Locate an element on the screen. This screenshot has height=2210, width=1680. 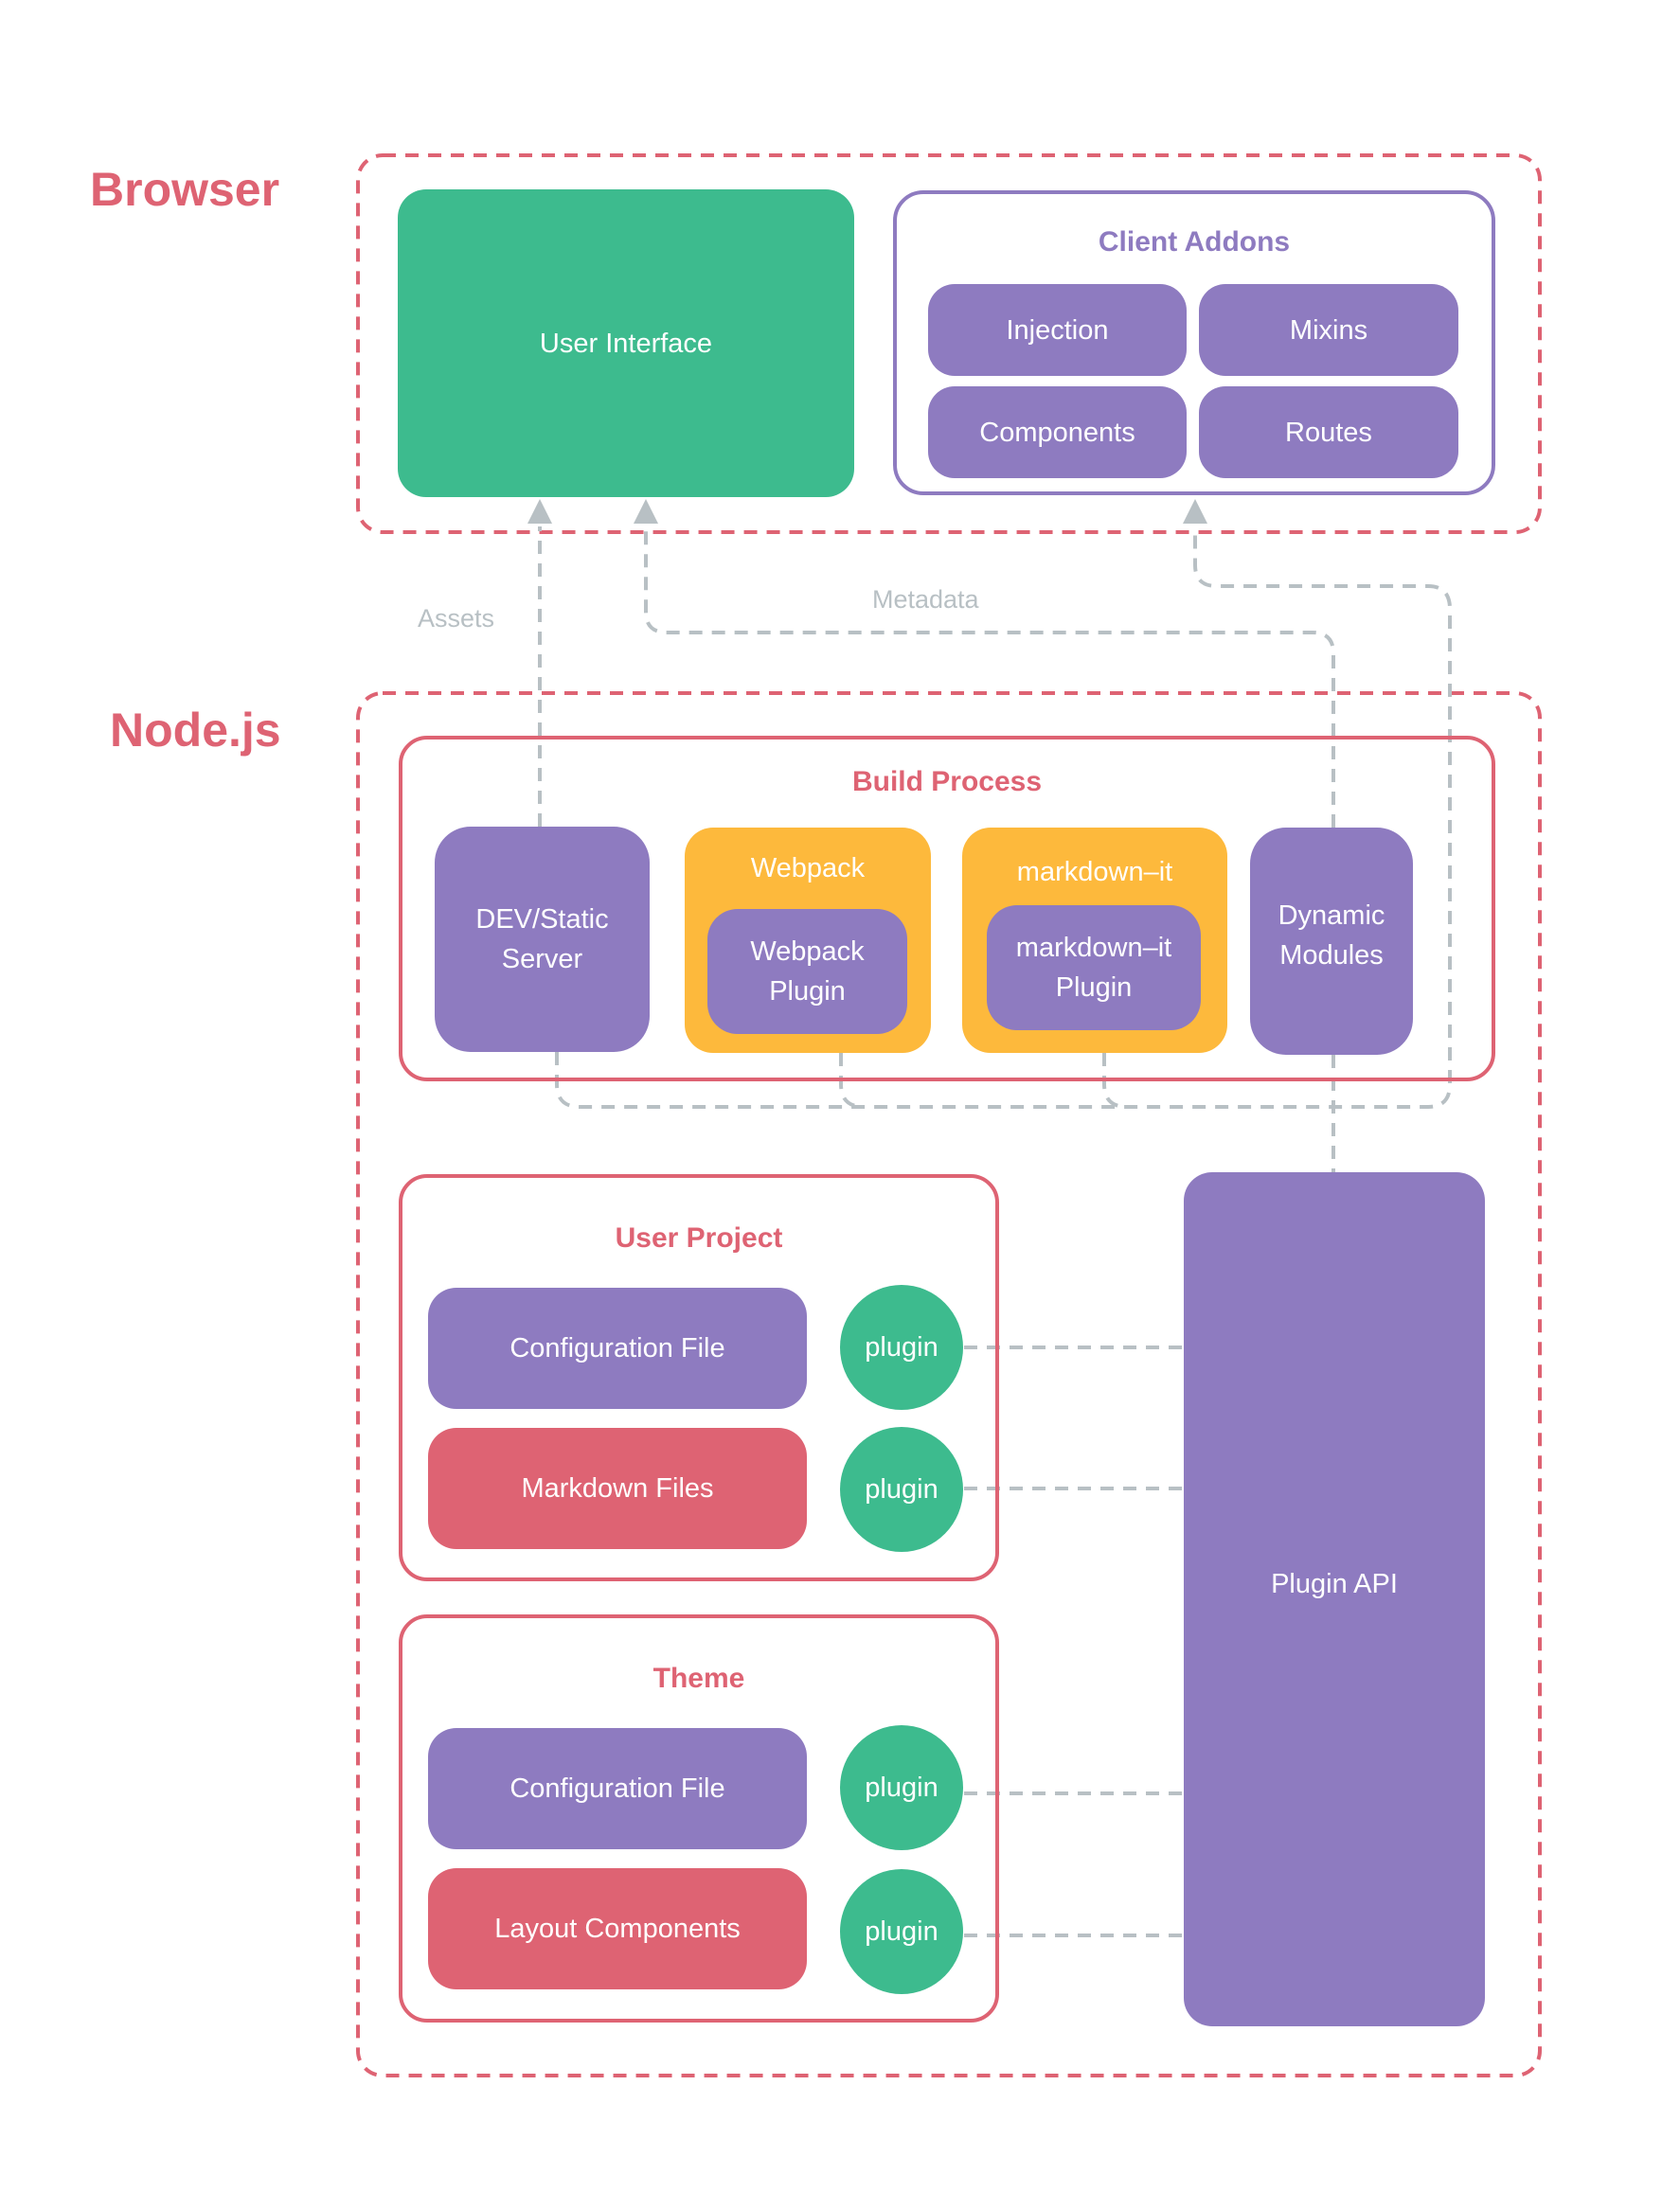
client-addon-mixins-label: Mixins is located at coordinates (1328, 330).